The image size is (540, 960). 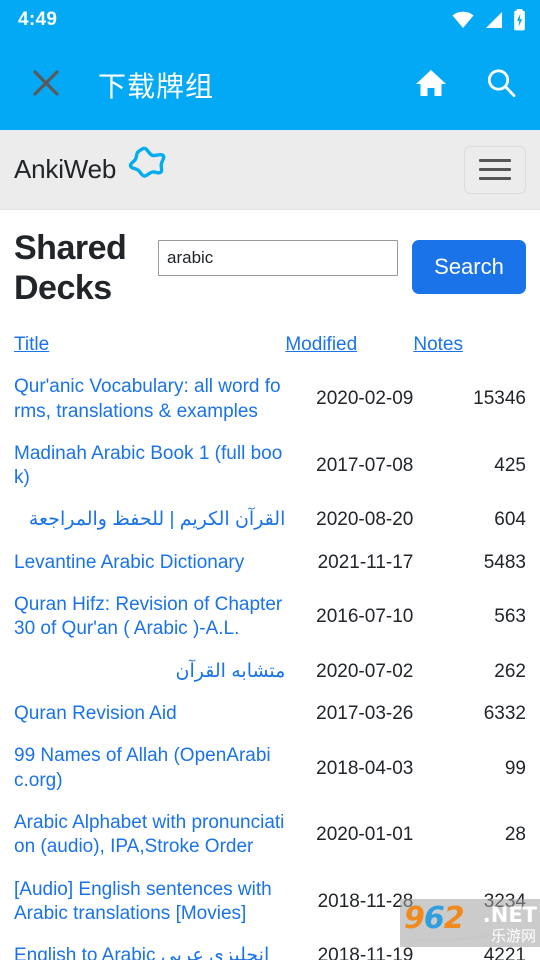 I want to click on close-button, so click(x=46, y=85).